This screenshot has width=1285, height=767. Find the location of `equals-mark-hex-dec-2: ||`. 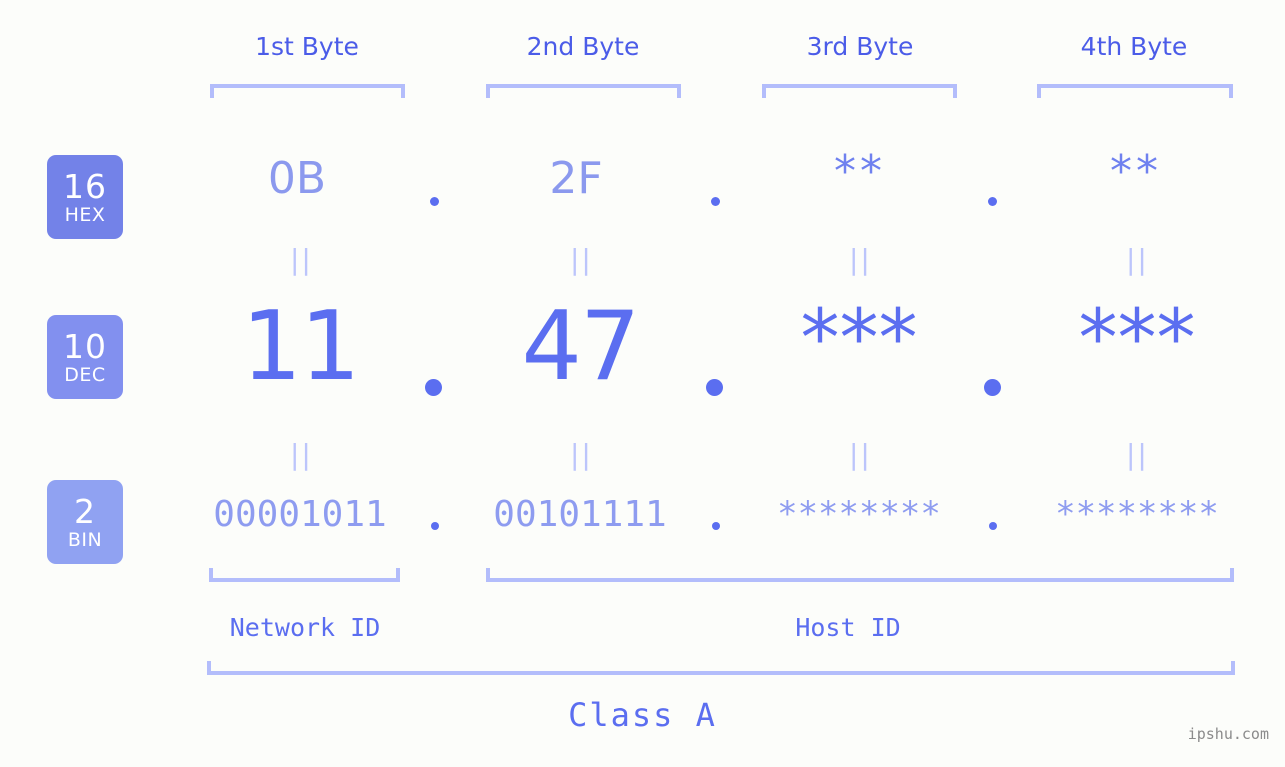

equals-mark-hex-dec-2: || is located at coordinates (581, 259).